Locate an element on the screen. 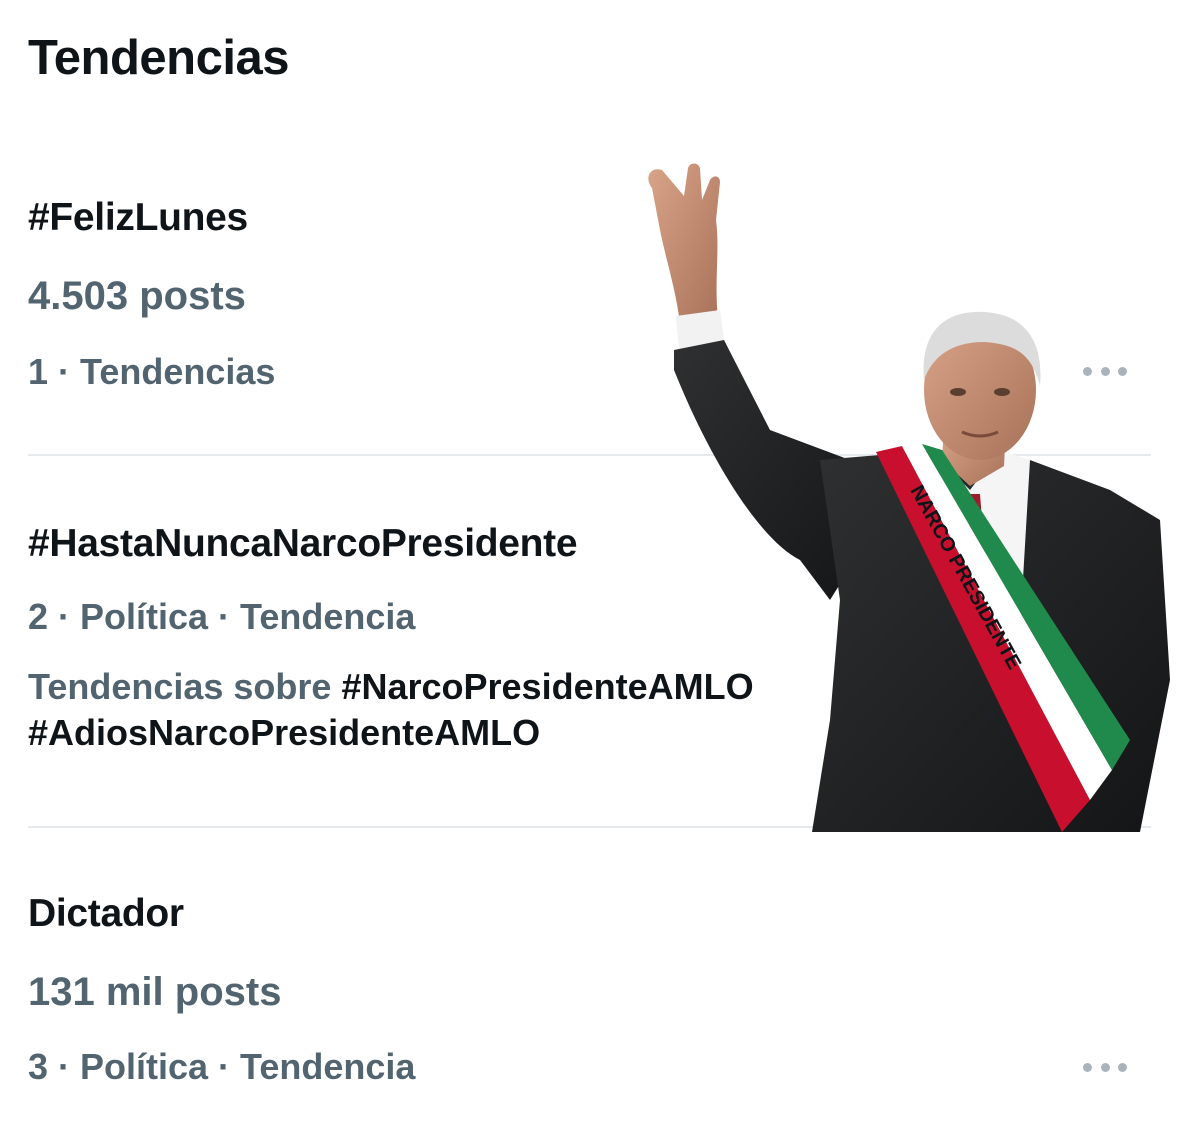  trend-meta: 2 · Política · Tendencia is located at coordinates (222, 616).